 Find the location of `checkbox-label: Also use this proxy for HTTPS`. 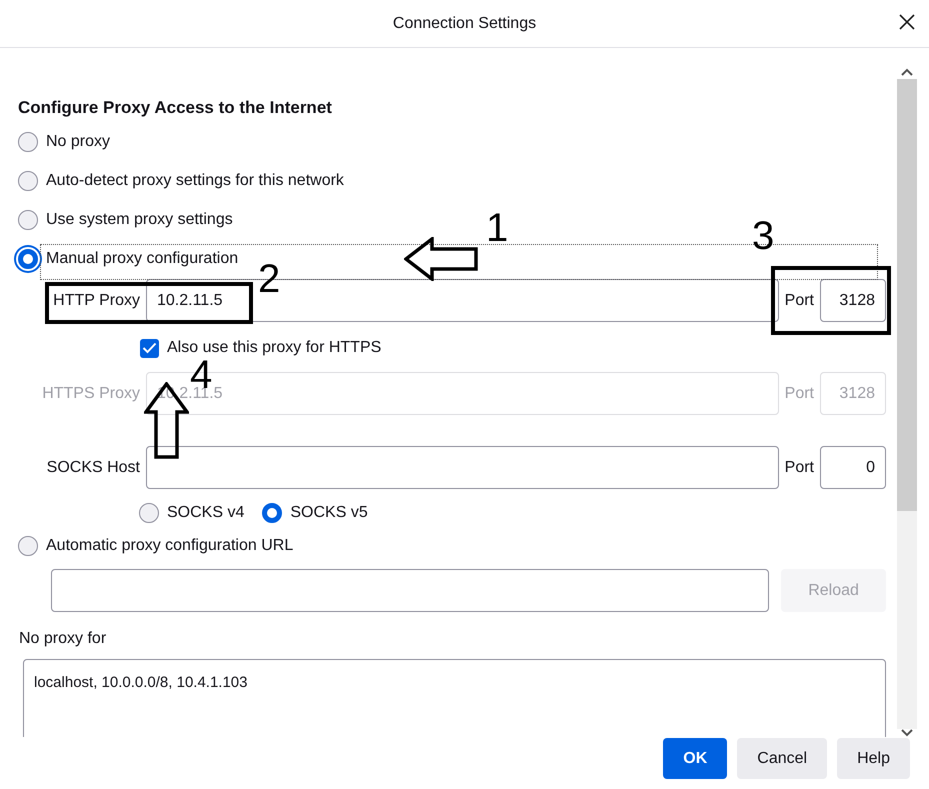

checkbox-label: Also use this proxy for HTTPS is located at coordinates (274, 348).